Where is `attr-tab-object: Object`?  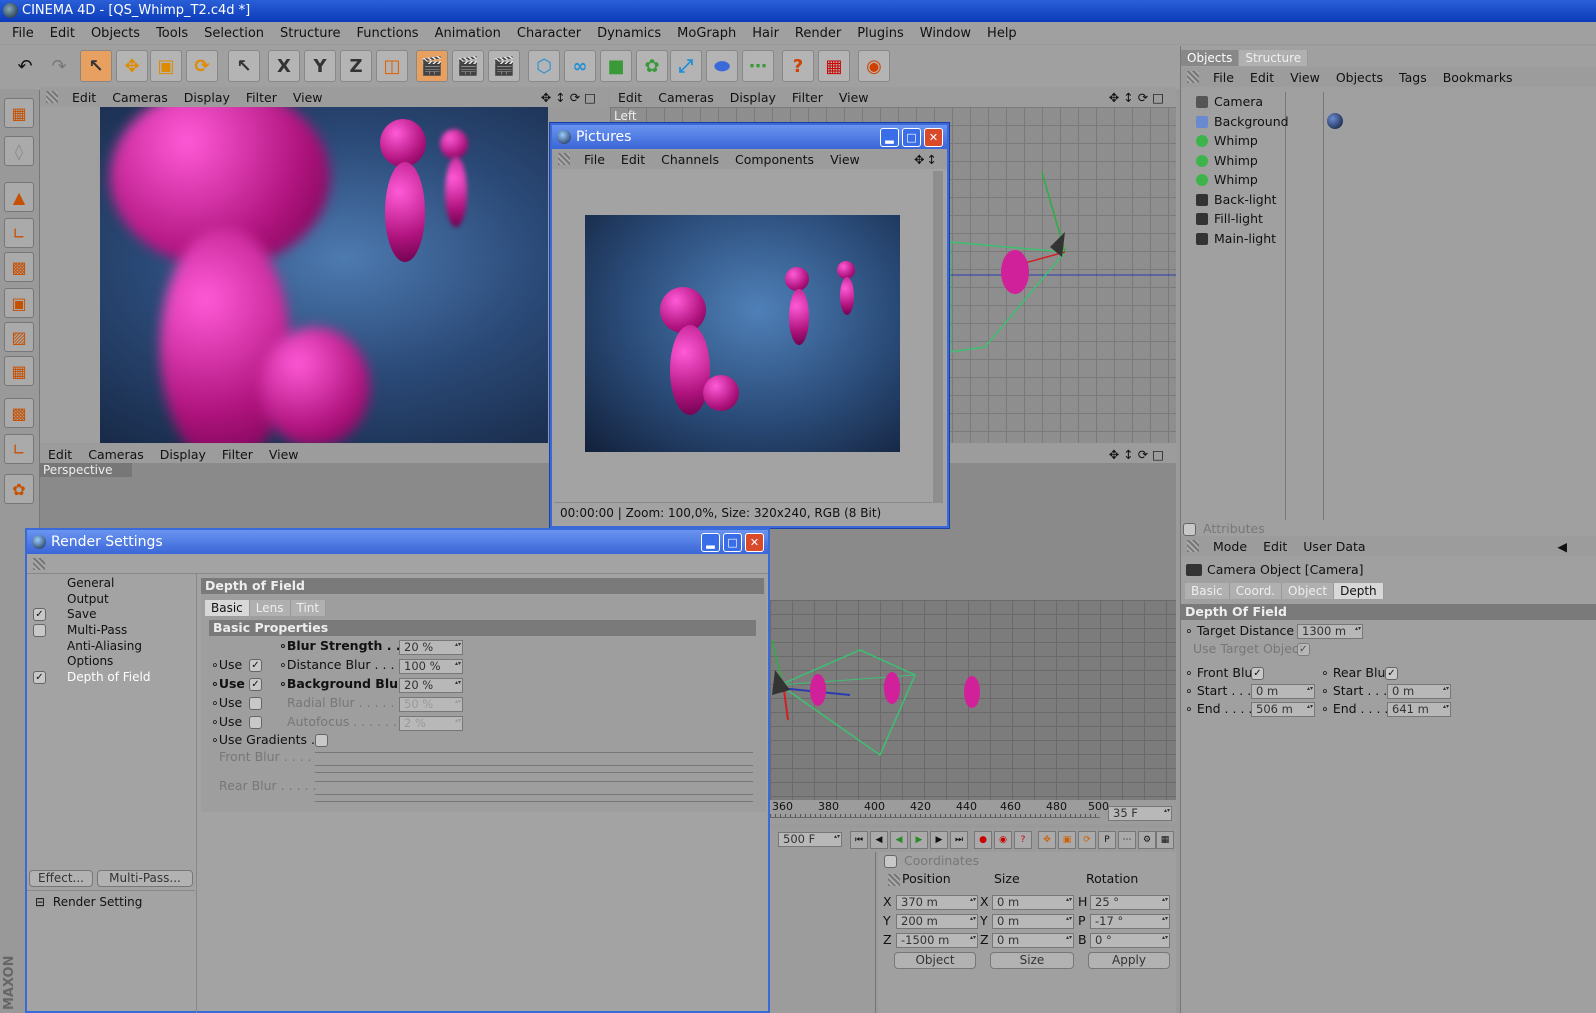 attr-tab-object: Object is located at coordinates (1308, 591).